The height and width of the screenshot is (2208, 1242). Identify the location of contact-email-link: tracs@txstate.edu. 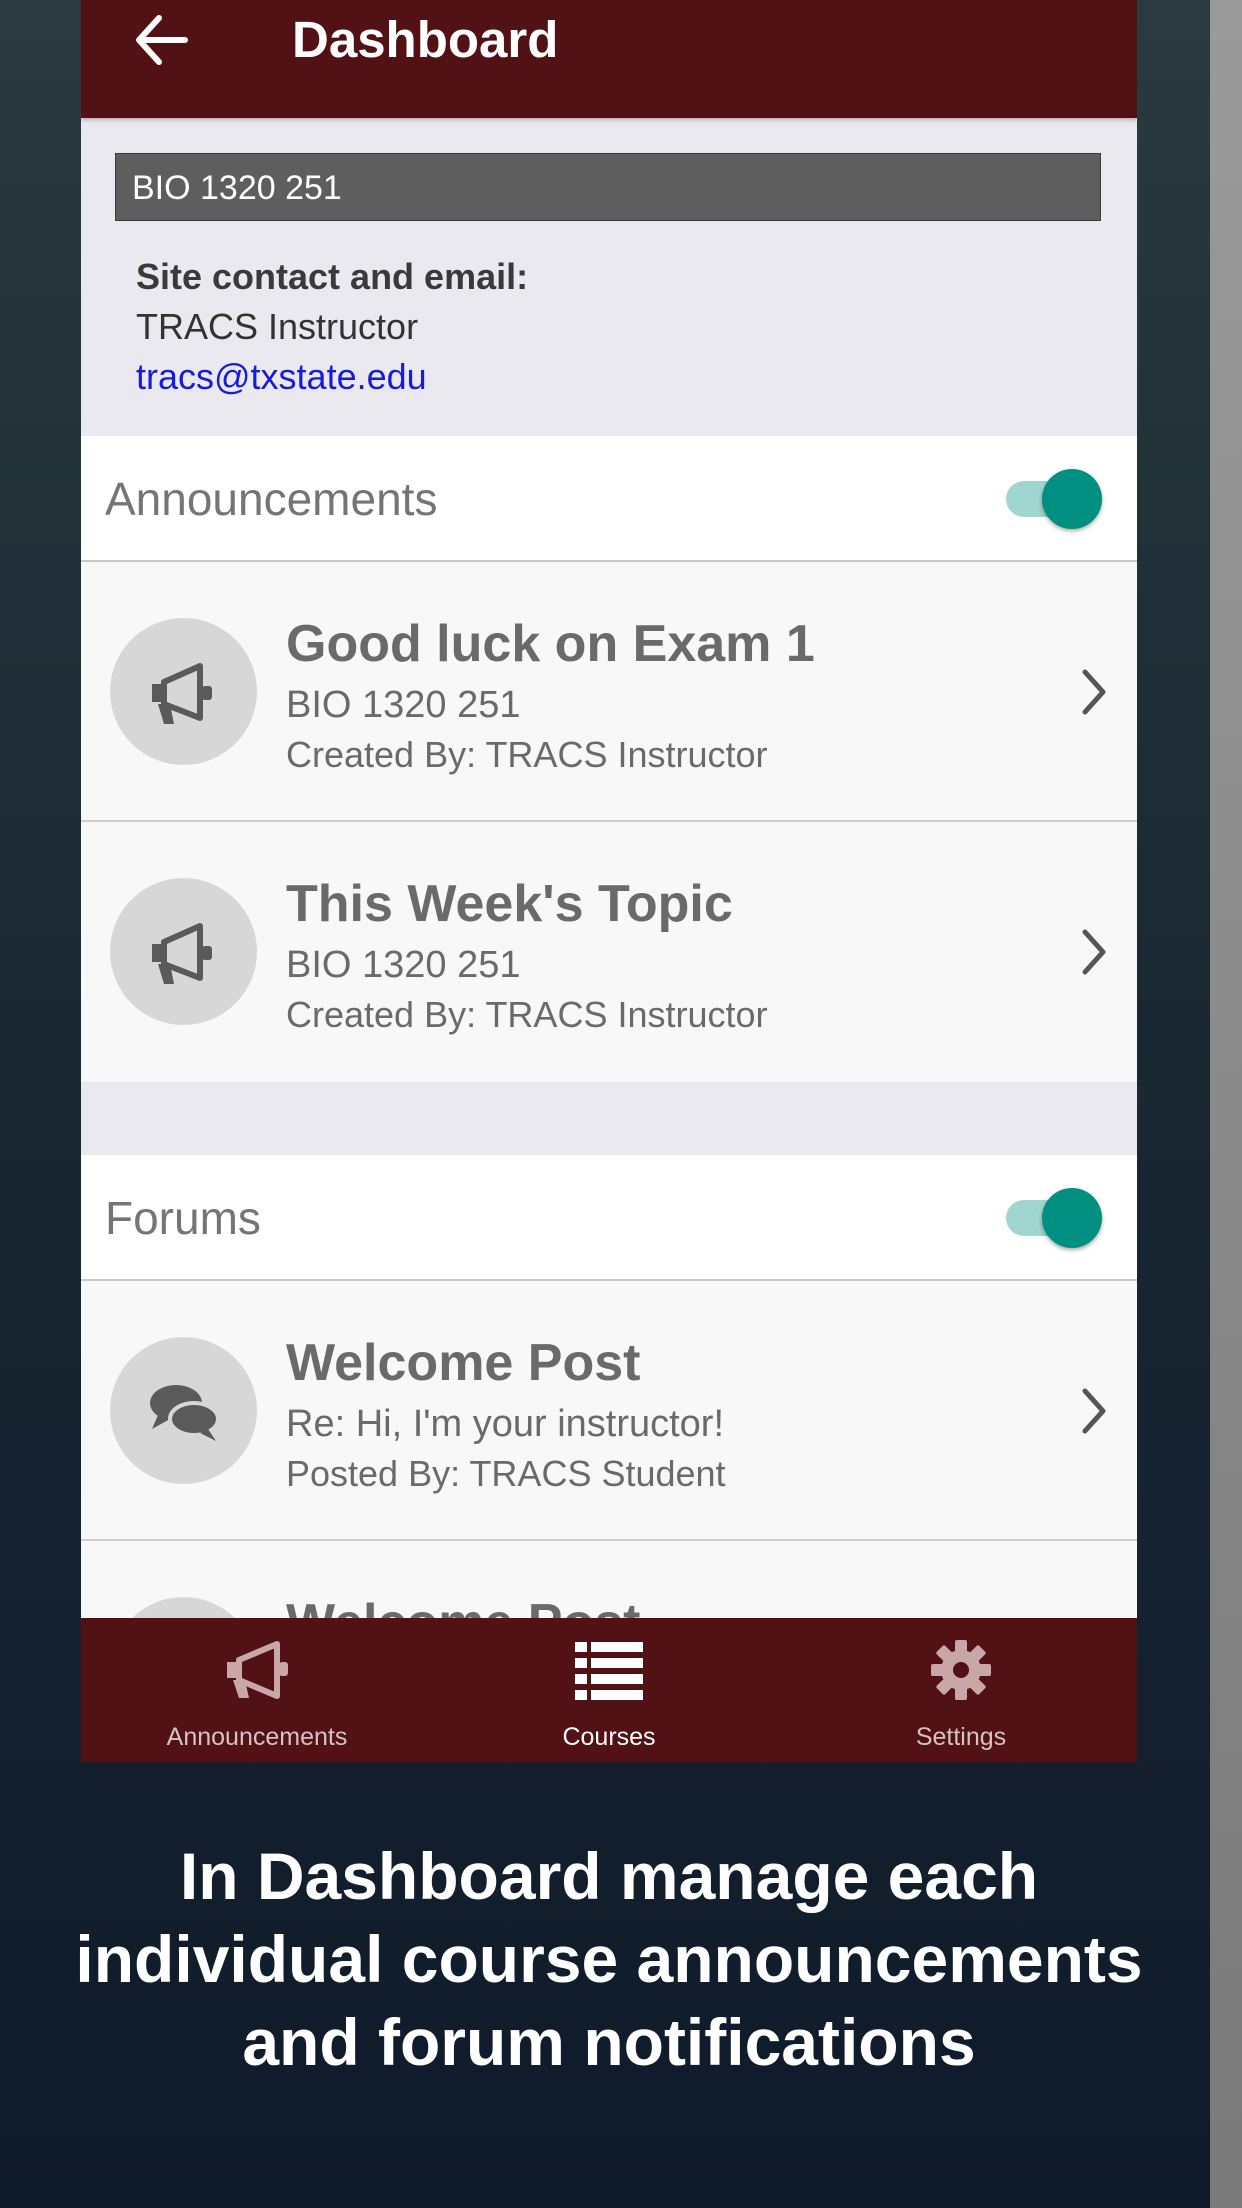
(332, 377).